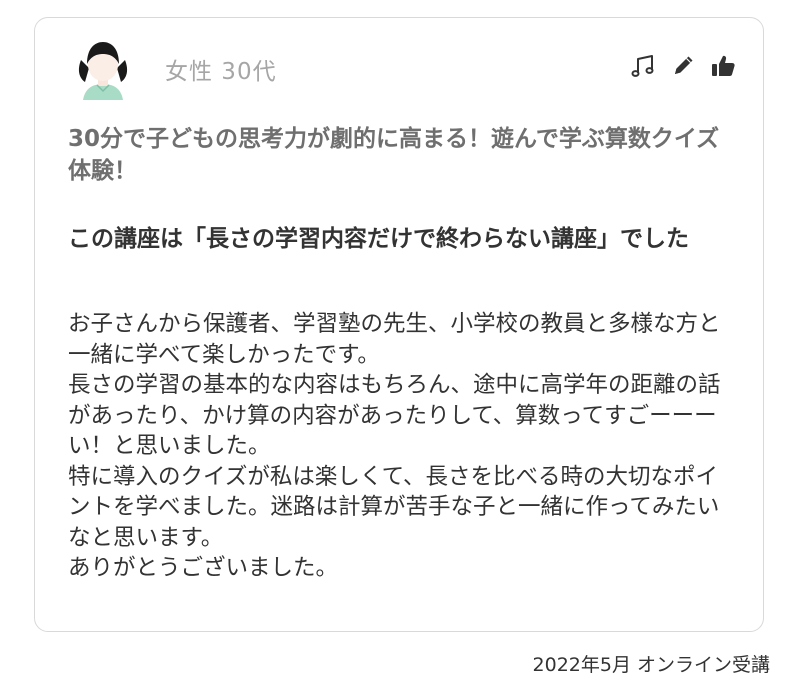 The height and width of the screenshot is (699, 800). I want to click on review-subtitle: この講座は「長さの学習内容だけで終わらない講座」でした, so click(378, 239).